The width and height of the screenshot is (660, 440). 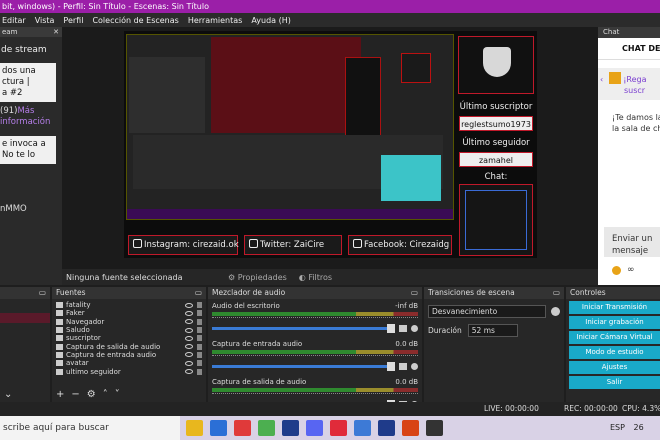 I want to click on filters-button: ◐ Filtros, so click(x=315, y=277).